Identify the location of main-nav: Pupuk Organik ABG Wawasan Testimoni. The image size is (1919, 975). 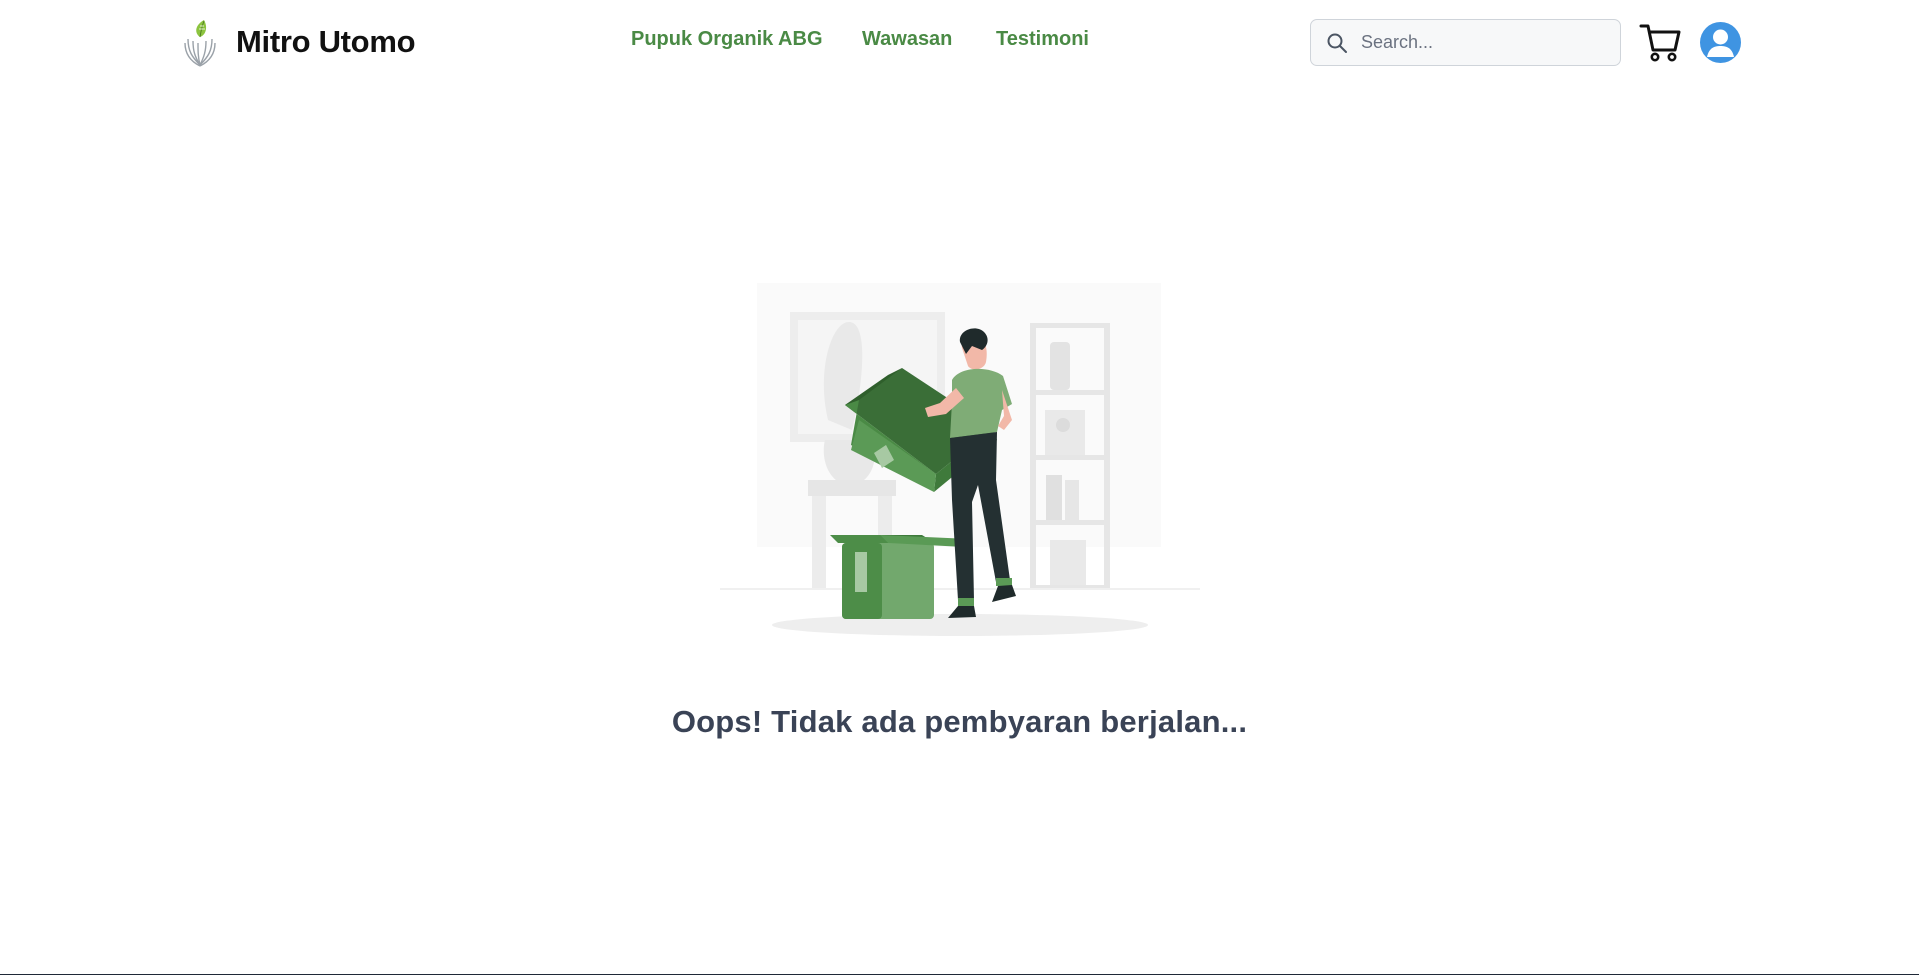
(959, 43).